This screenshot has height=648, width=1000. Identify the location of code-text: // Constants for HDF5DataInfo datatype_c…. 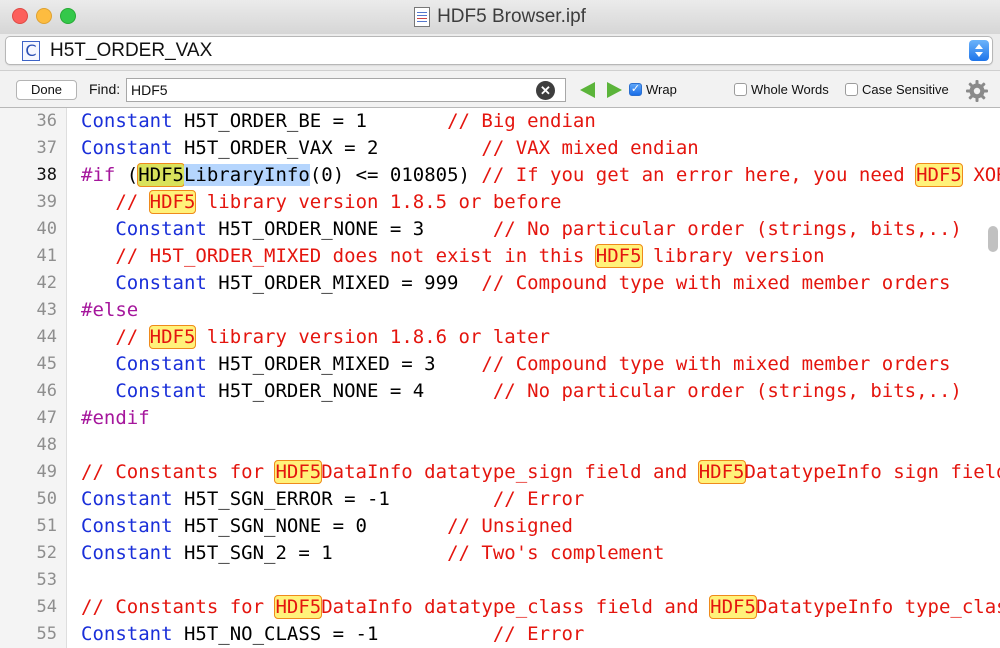
(540, 607).